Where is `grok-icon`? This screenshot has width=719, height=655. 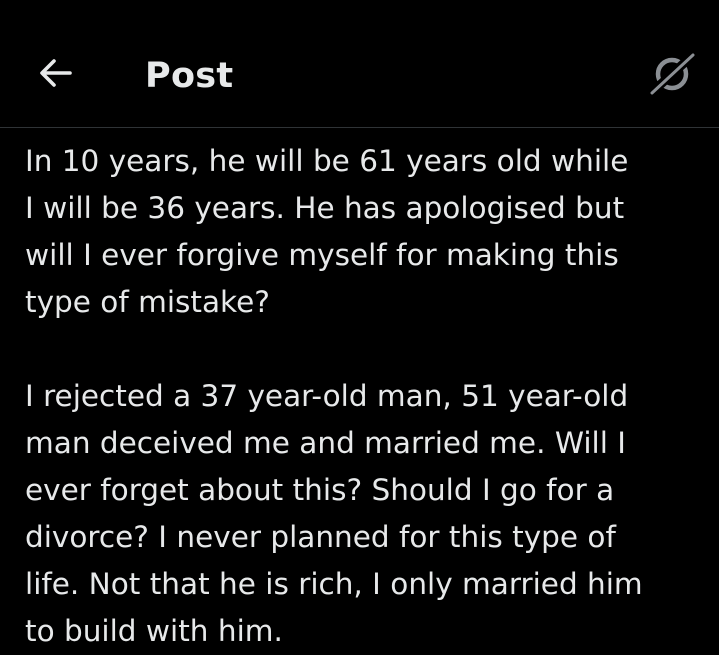 grok-icon is located at coordinates (672, 74).